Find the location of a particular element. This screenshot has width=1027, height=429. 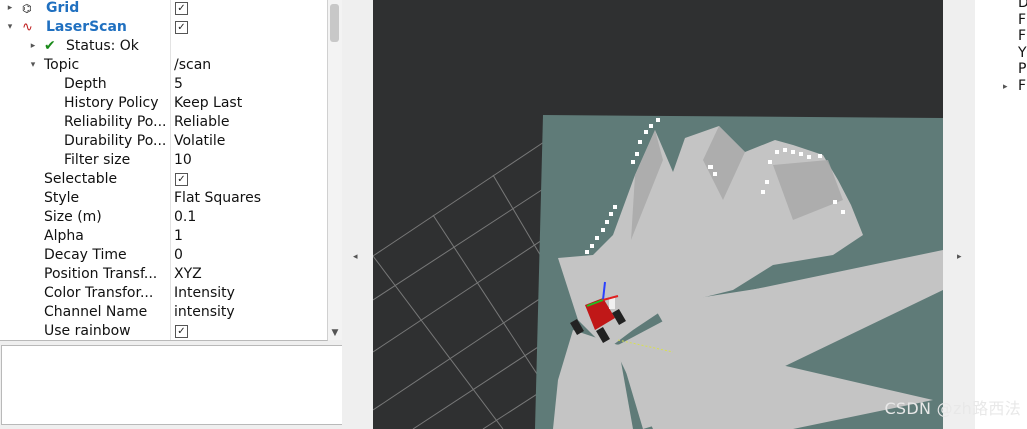

left-splitter: ◂ is located at coordinates (357, 214).